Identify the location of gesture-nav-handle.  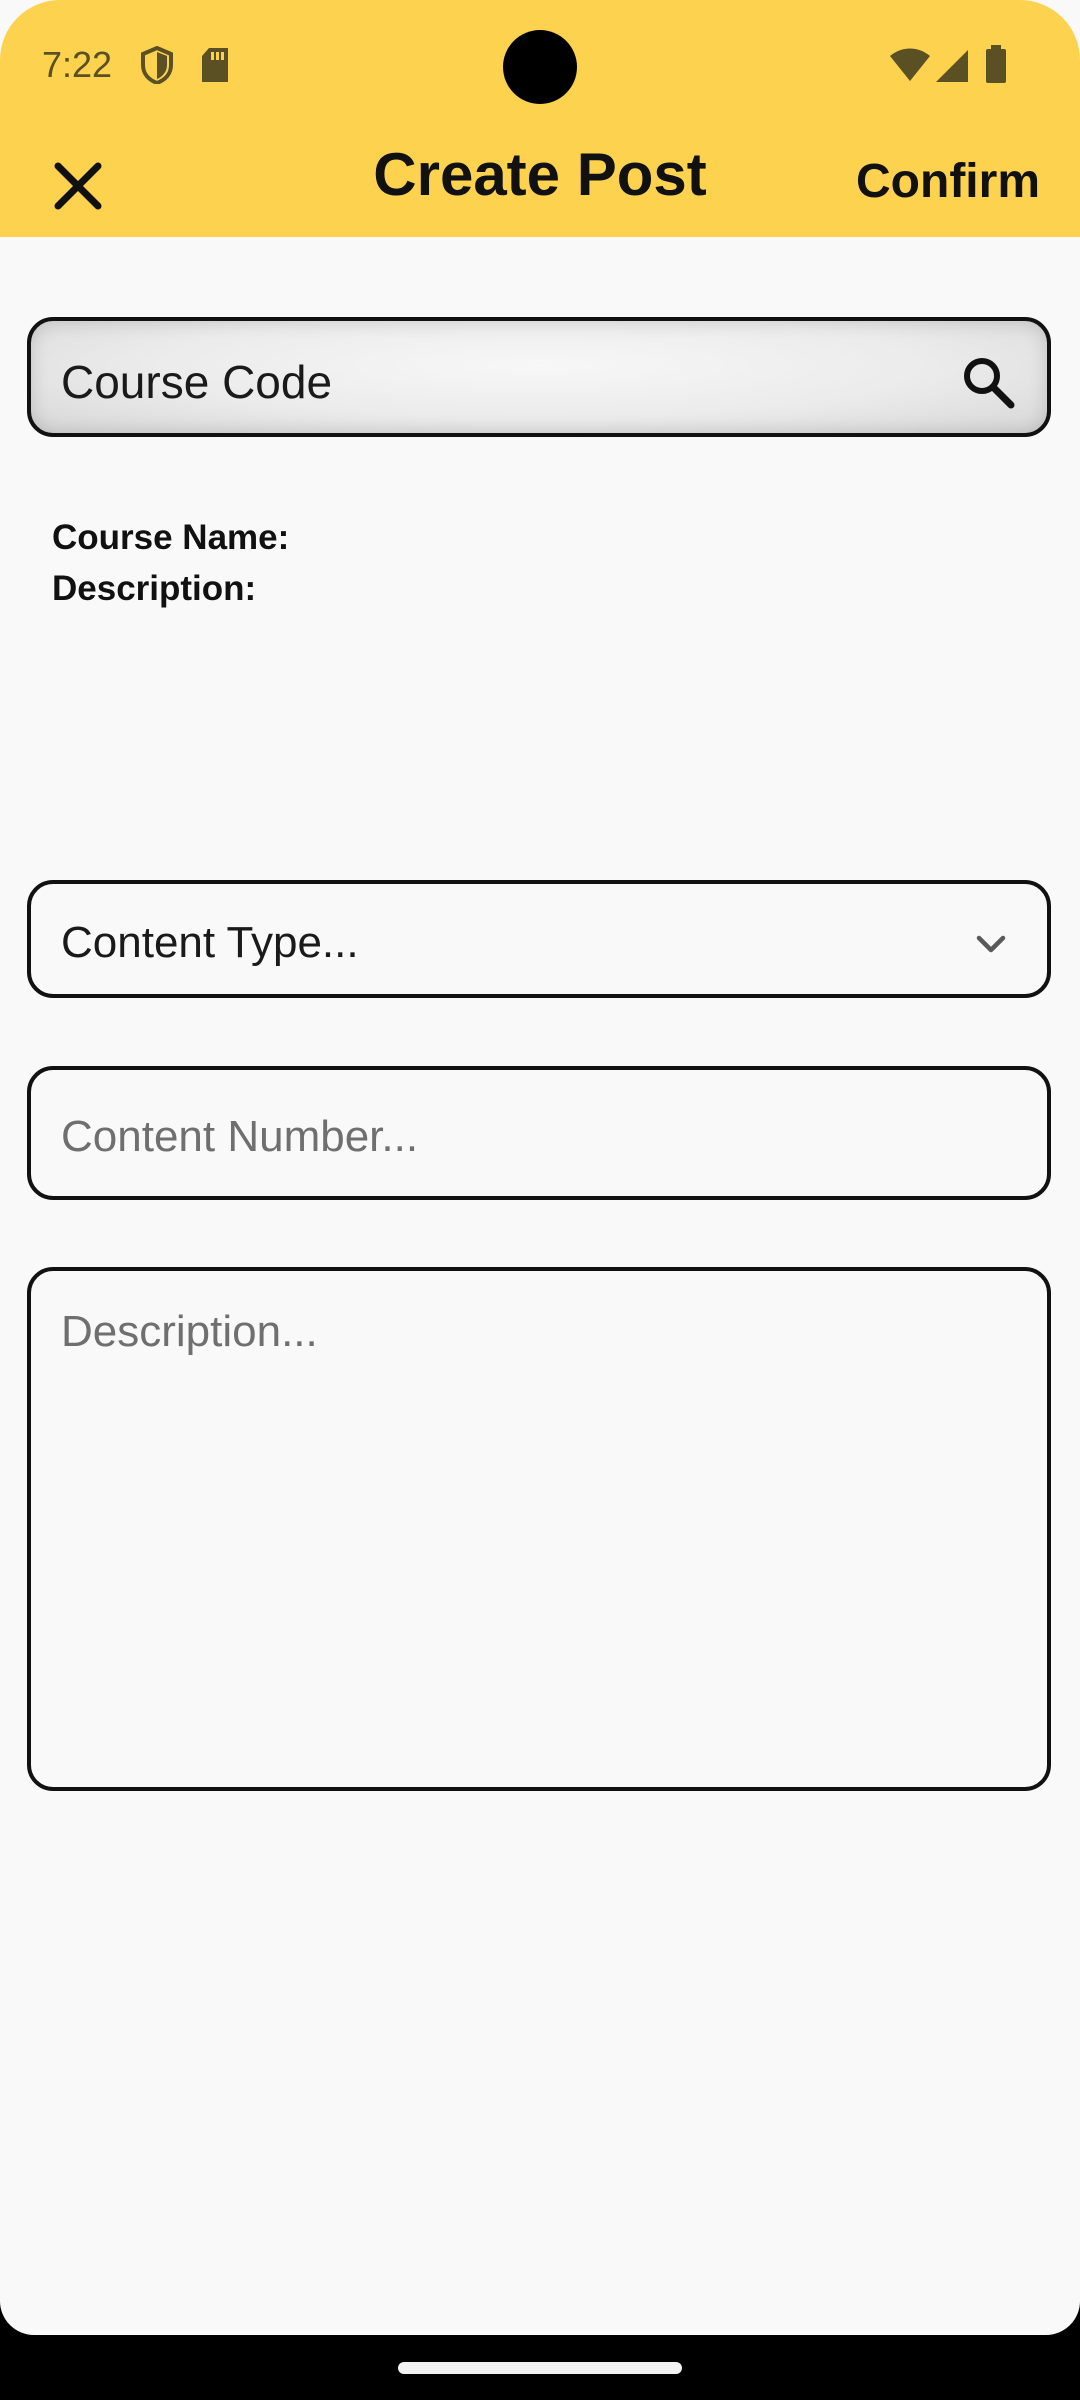
(540, 2368).